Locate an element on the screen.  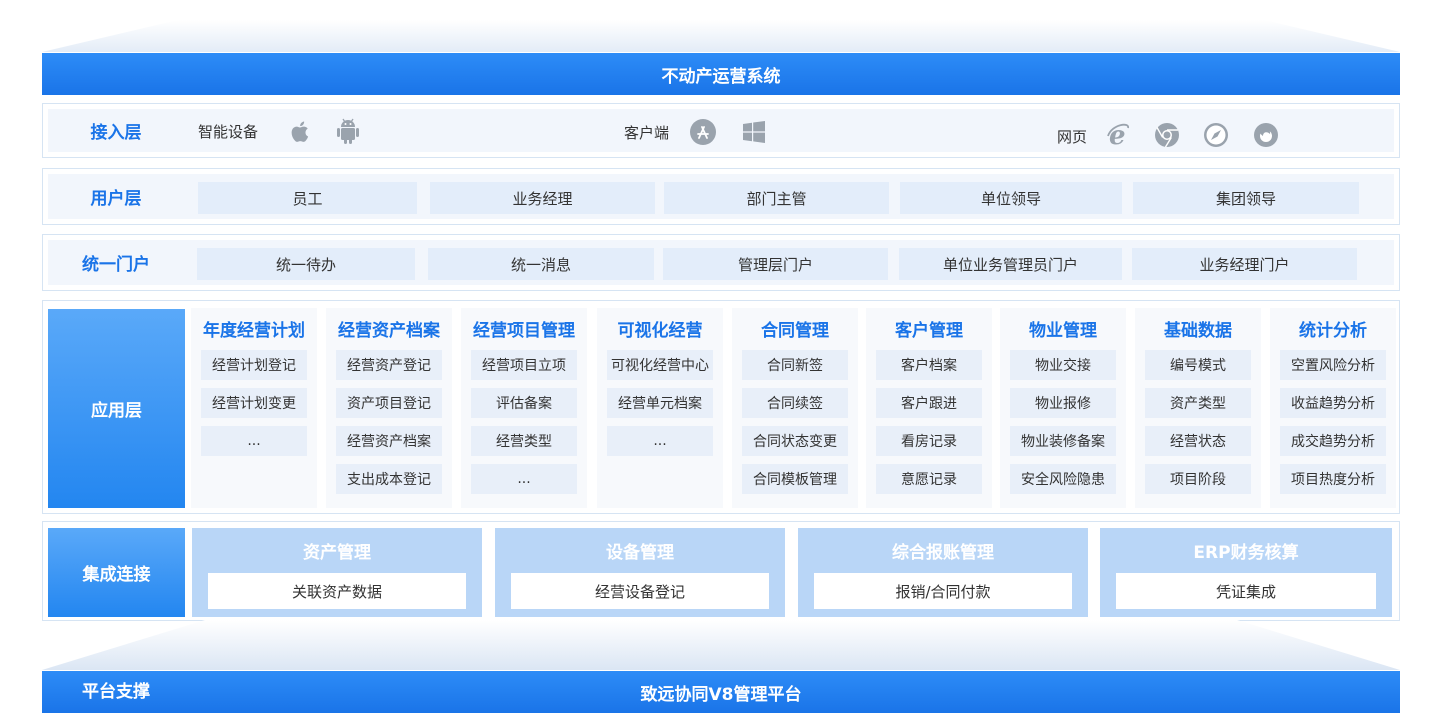
app-module-column: 经营资产档案 经营资产登记 资产项目登记 经营资产档案 支出成本登记 is located at coordinates (389, 408).